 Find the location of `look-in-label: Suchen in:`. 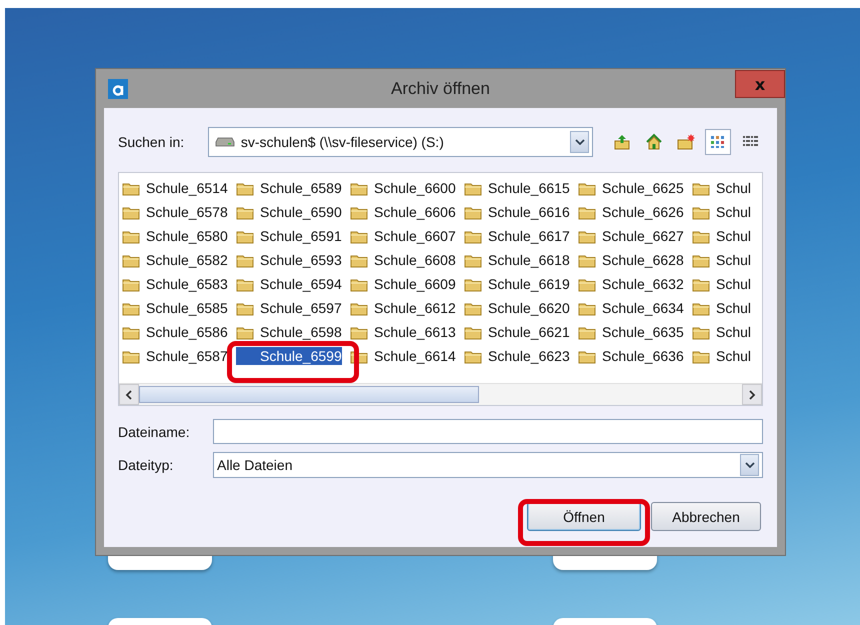

look-in-label: Suchen in: is located at coordinates (152, 142).